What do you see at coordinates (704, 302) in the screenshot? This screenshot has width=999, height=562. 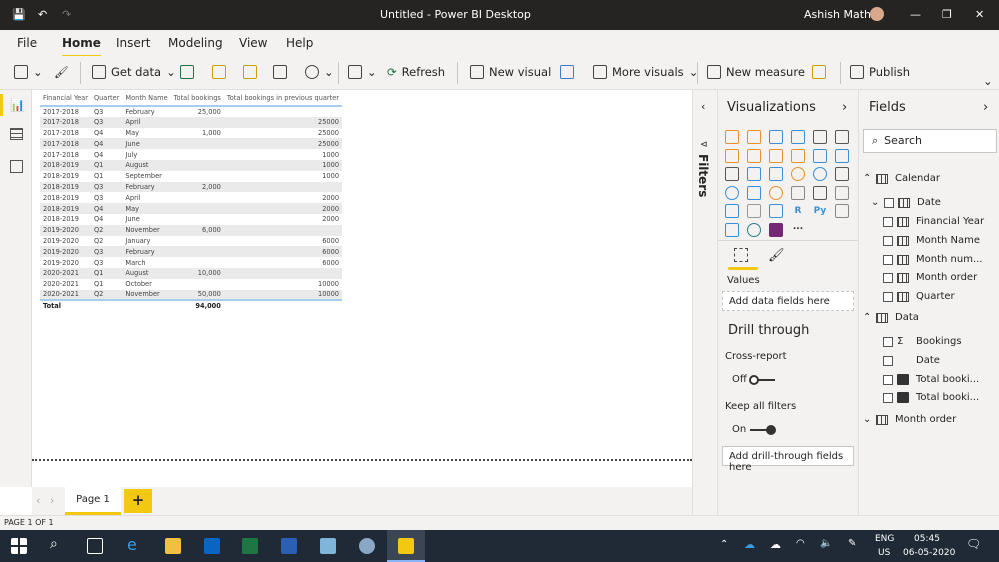 I see `filters-pane-collapsed: ‹ ⊲ Filters` at bounding box center [704, 302].